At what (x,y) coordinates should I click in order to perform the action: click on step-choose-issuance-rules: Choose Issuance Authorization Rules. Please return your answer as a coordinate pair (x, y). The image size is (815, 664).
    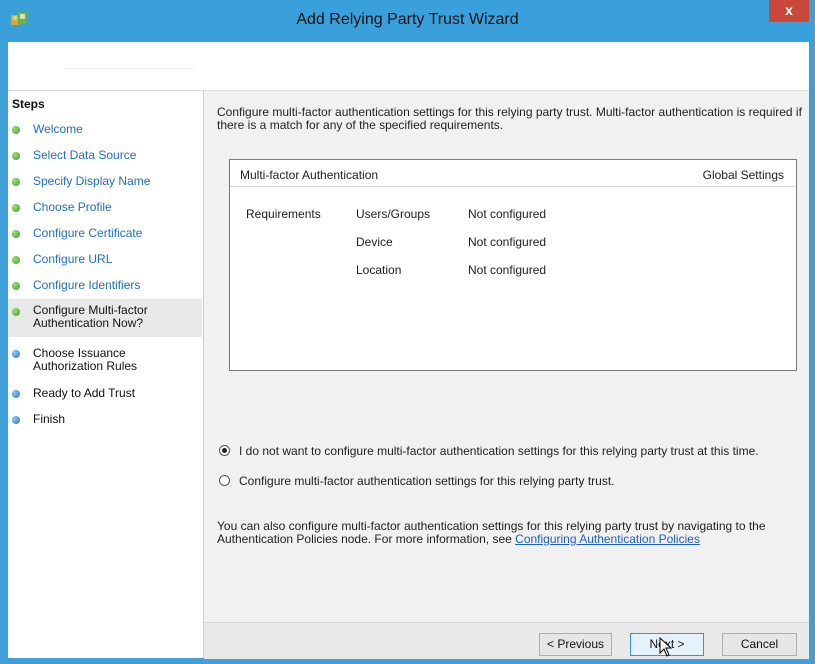
    Looking at the image, I should click on (105, 361).